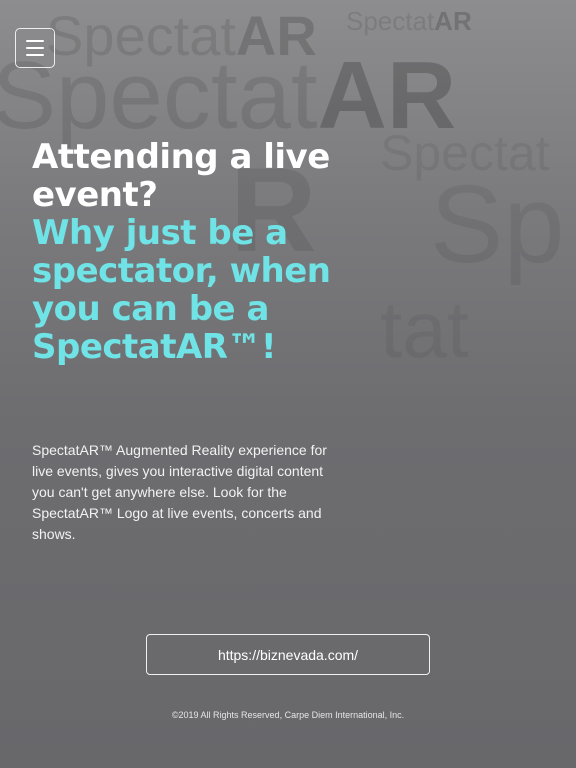  I want to click on watermark-logo: Sp, so click(497, 224).